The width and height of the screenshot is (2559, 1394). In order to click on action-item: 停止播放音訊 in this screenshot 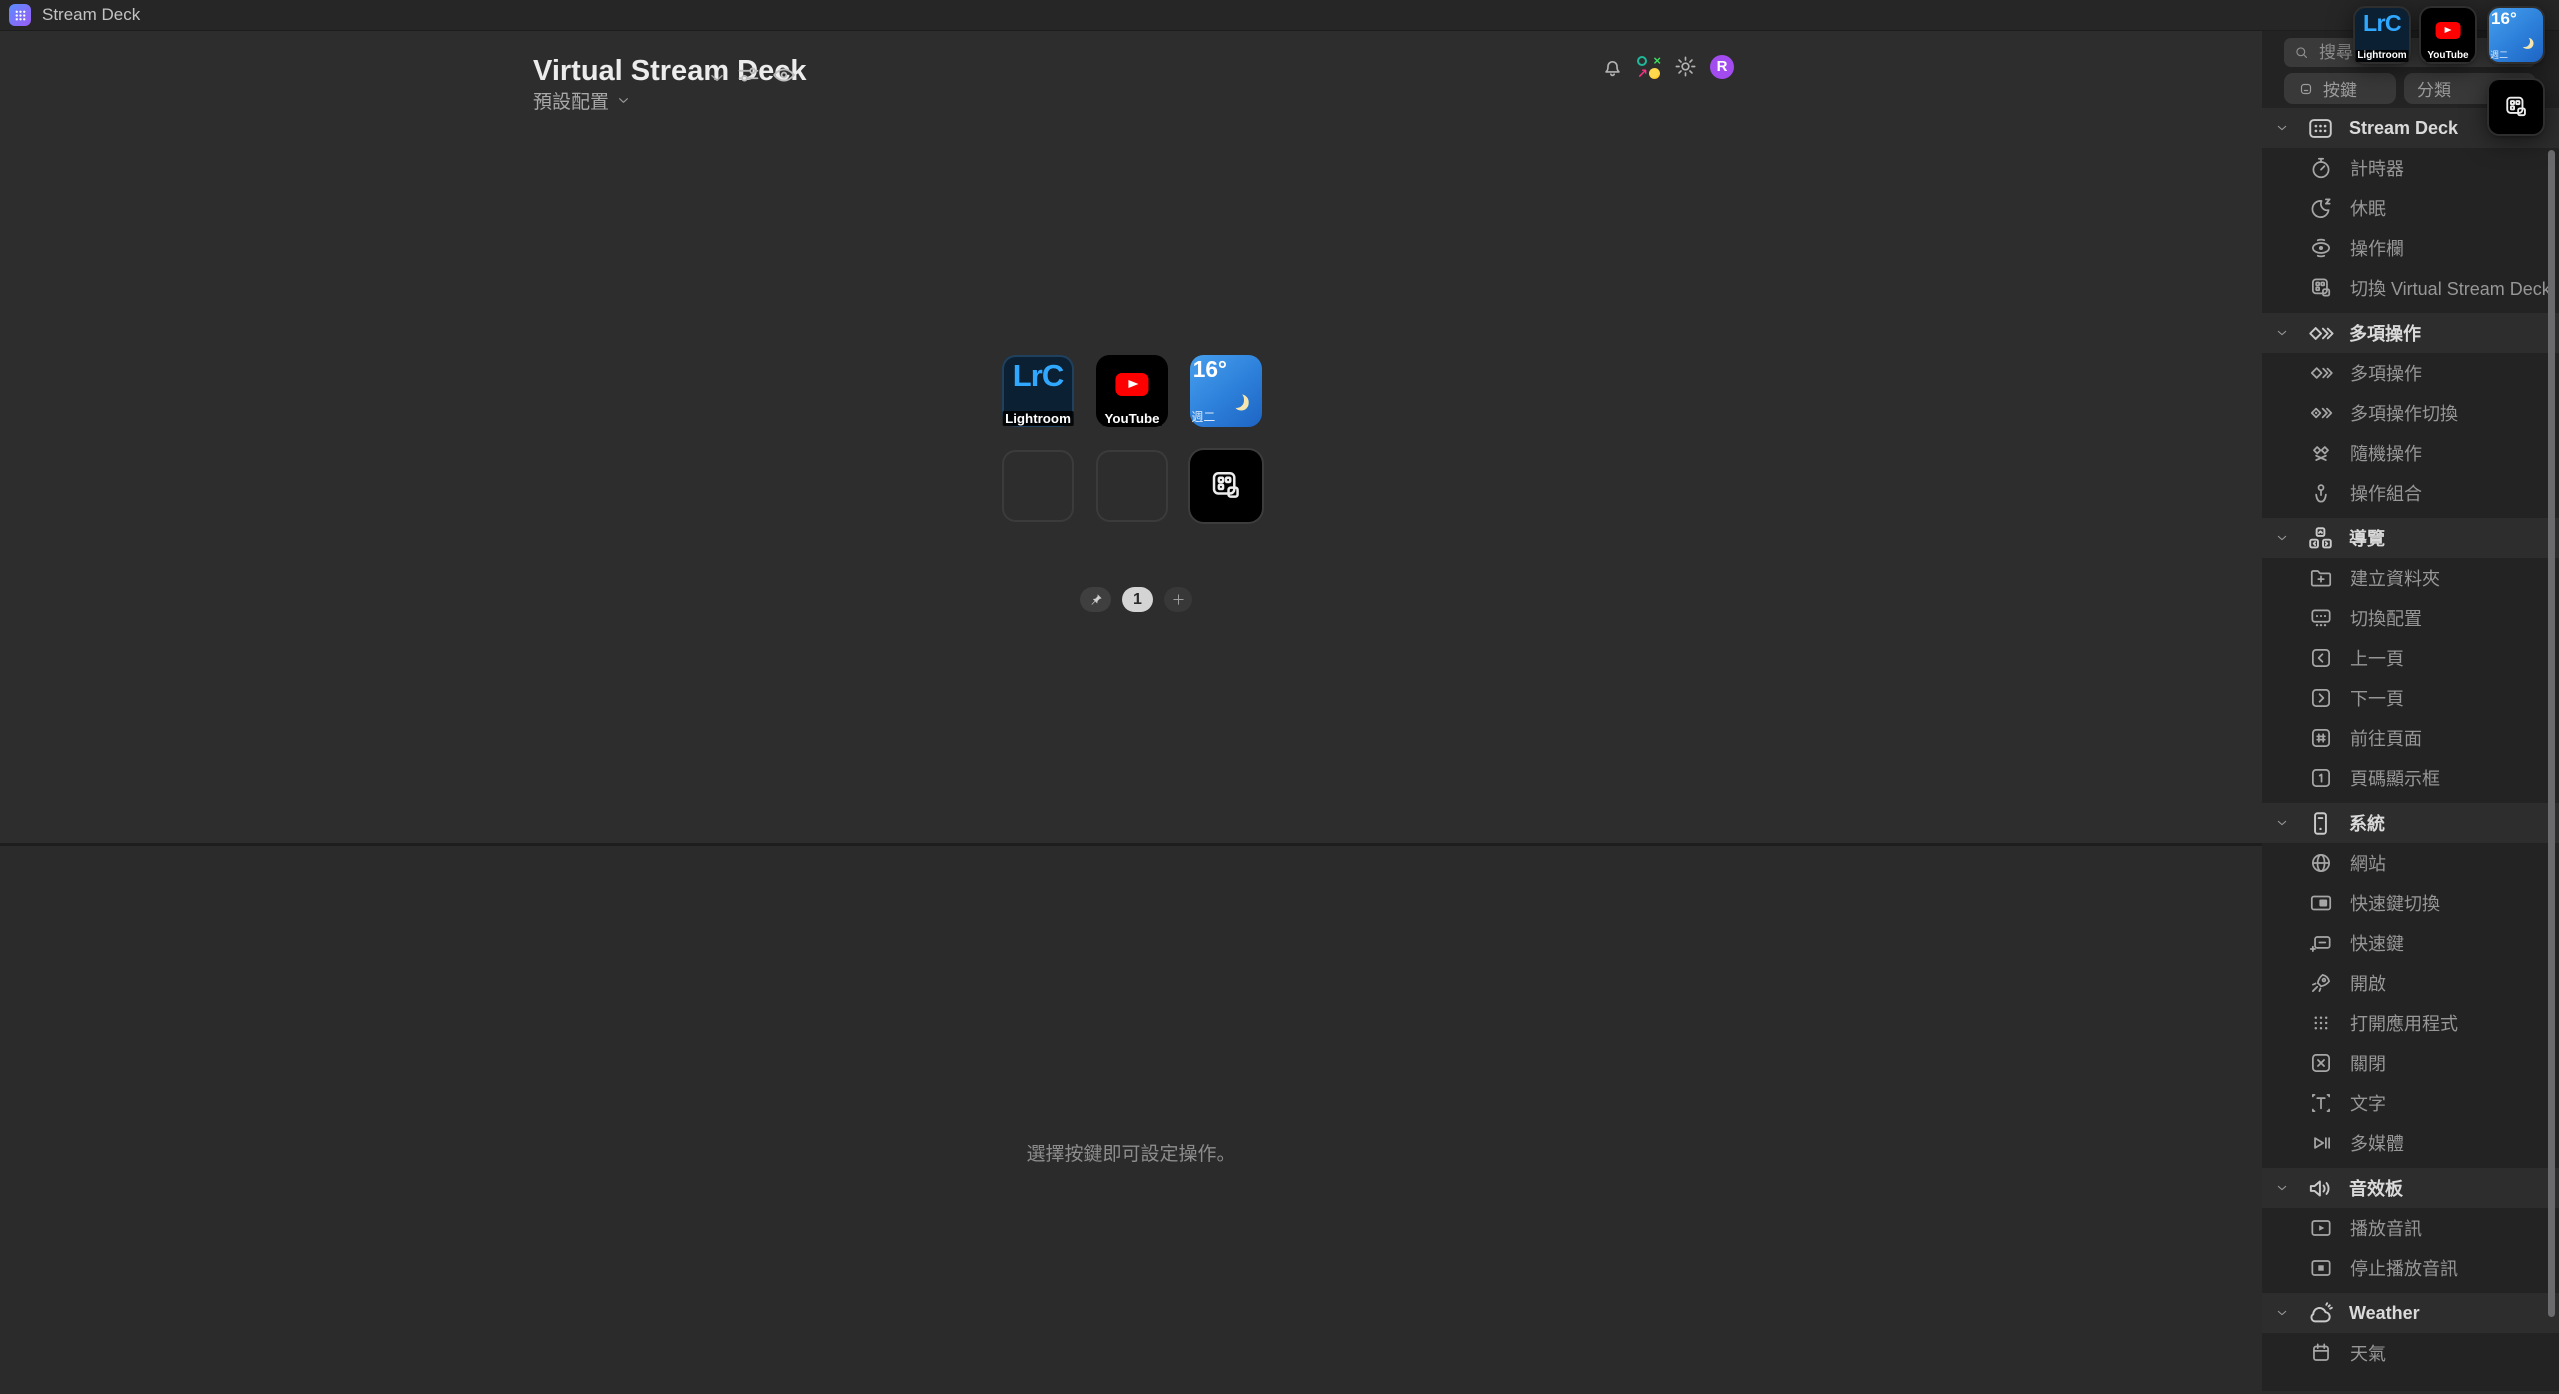, I will do `click(2410, 1268)`.